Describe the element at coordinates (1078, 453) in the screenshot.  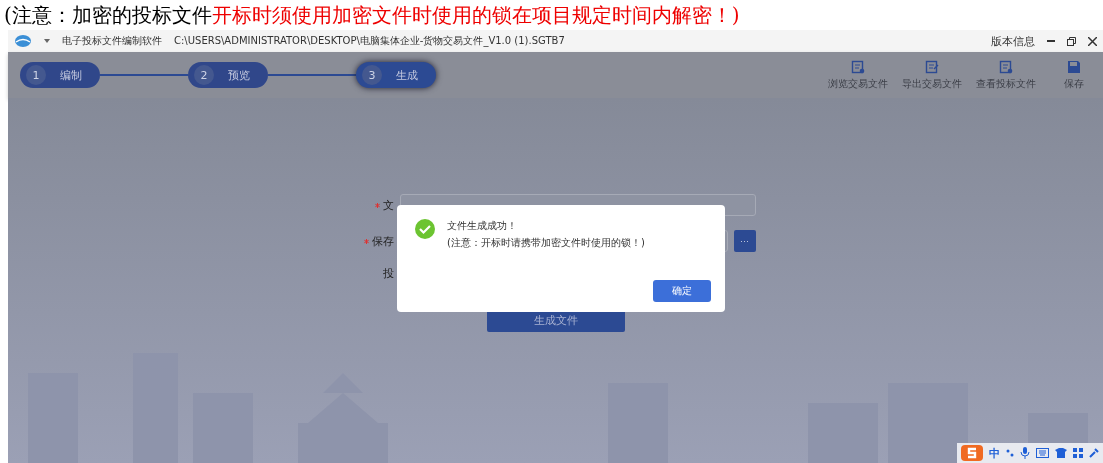
I see `grid-icon` at that location.